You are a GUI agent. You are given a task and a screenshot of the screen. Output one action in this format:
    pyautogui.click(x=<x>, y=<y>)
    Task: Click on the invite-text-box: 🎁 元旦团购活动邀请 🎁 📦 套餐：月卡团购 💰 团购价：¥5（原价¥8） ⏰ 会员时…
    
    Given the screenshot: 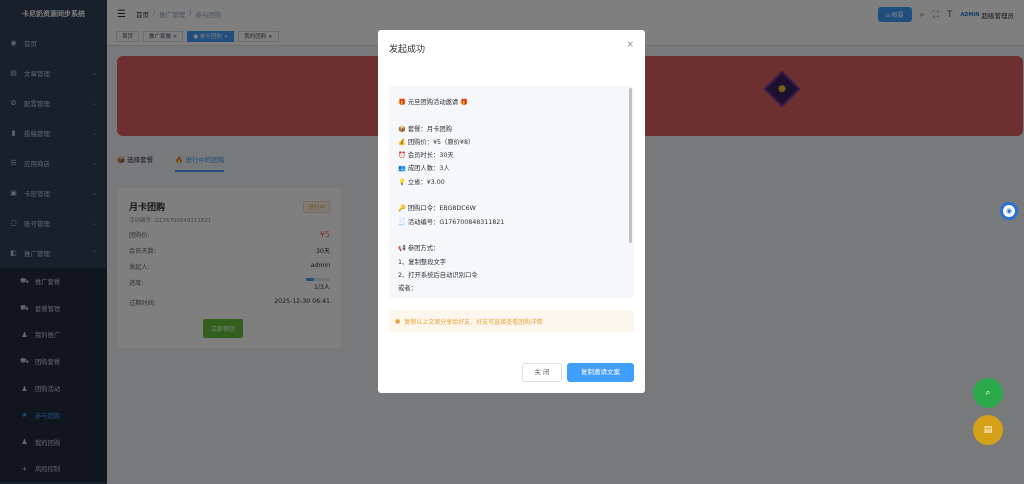 What is the action you would take?
    pyautogui.click(x=511, y=192)
    